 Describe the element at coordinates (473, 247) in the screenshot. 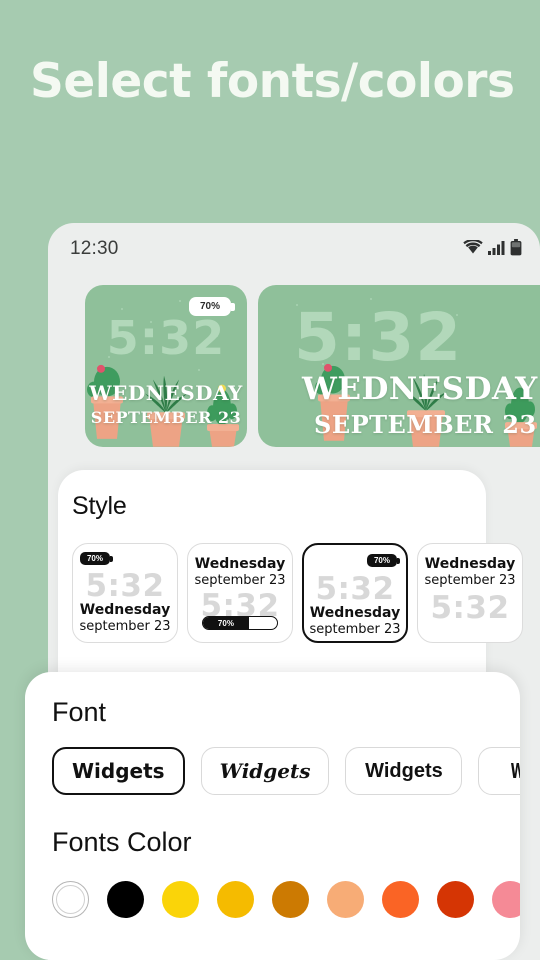

I see `wifi-icon` at that location.